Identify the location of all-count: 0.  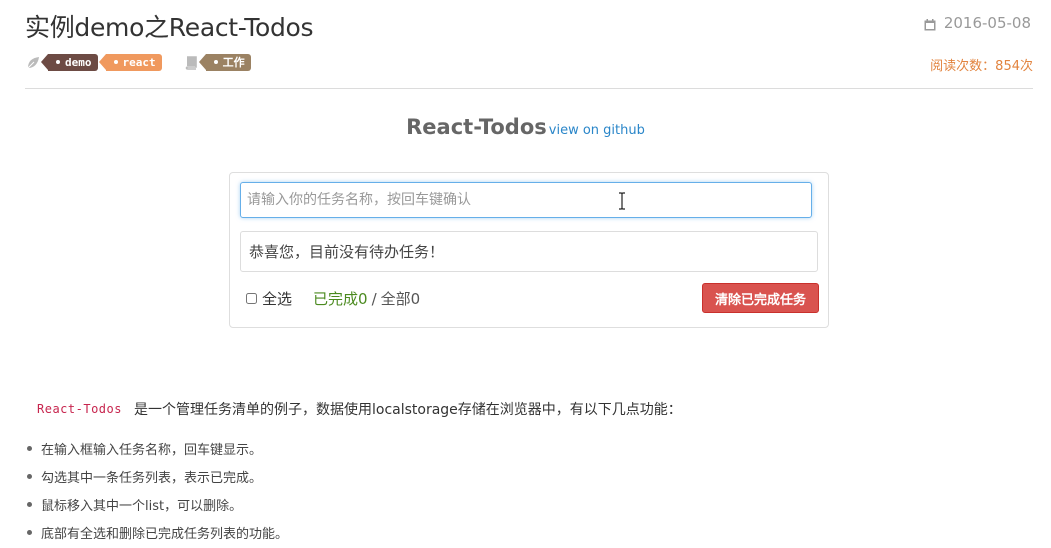
(415, 299).